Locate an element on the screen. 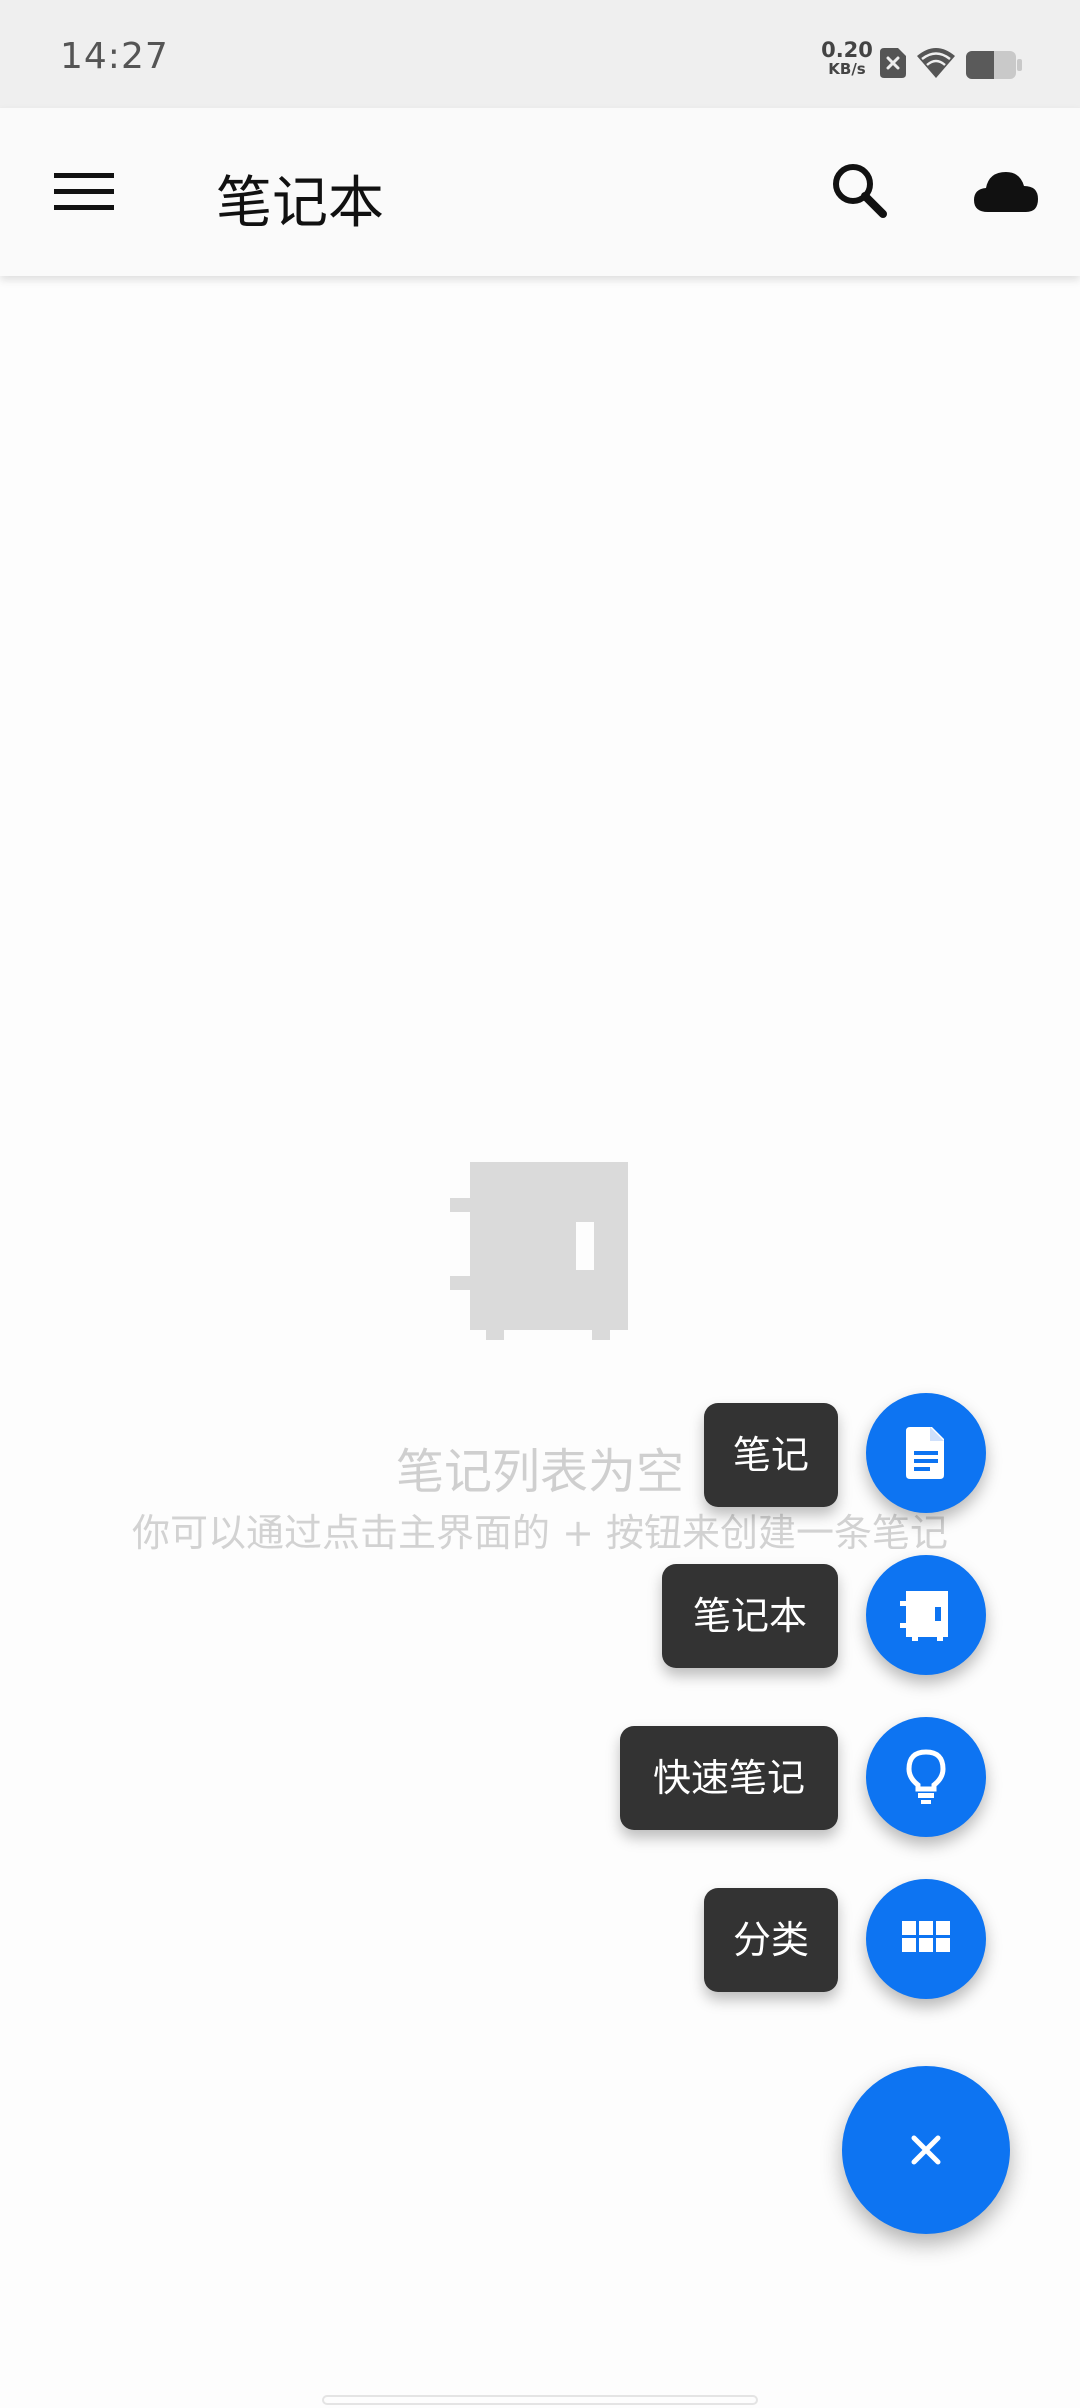 This screenshot has width=1080, height=2408. menu-icon is located at coordinates (84, 191).